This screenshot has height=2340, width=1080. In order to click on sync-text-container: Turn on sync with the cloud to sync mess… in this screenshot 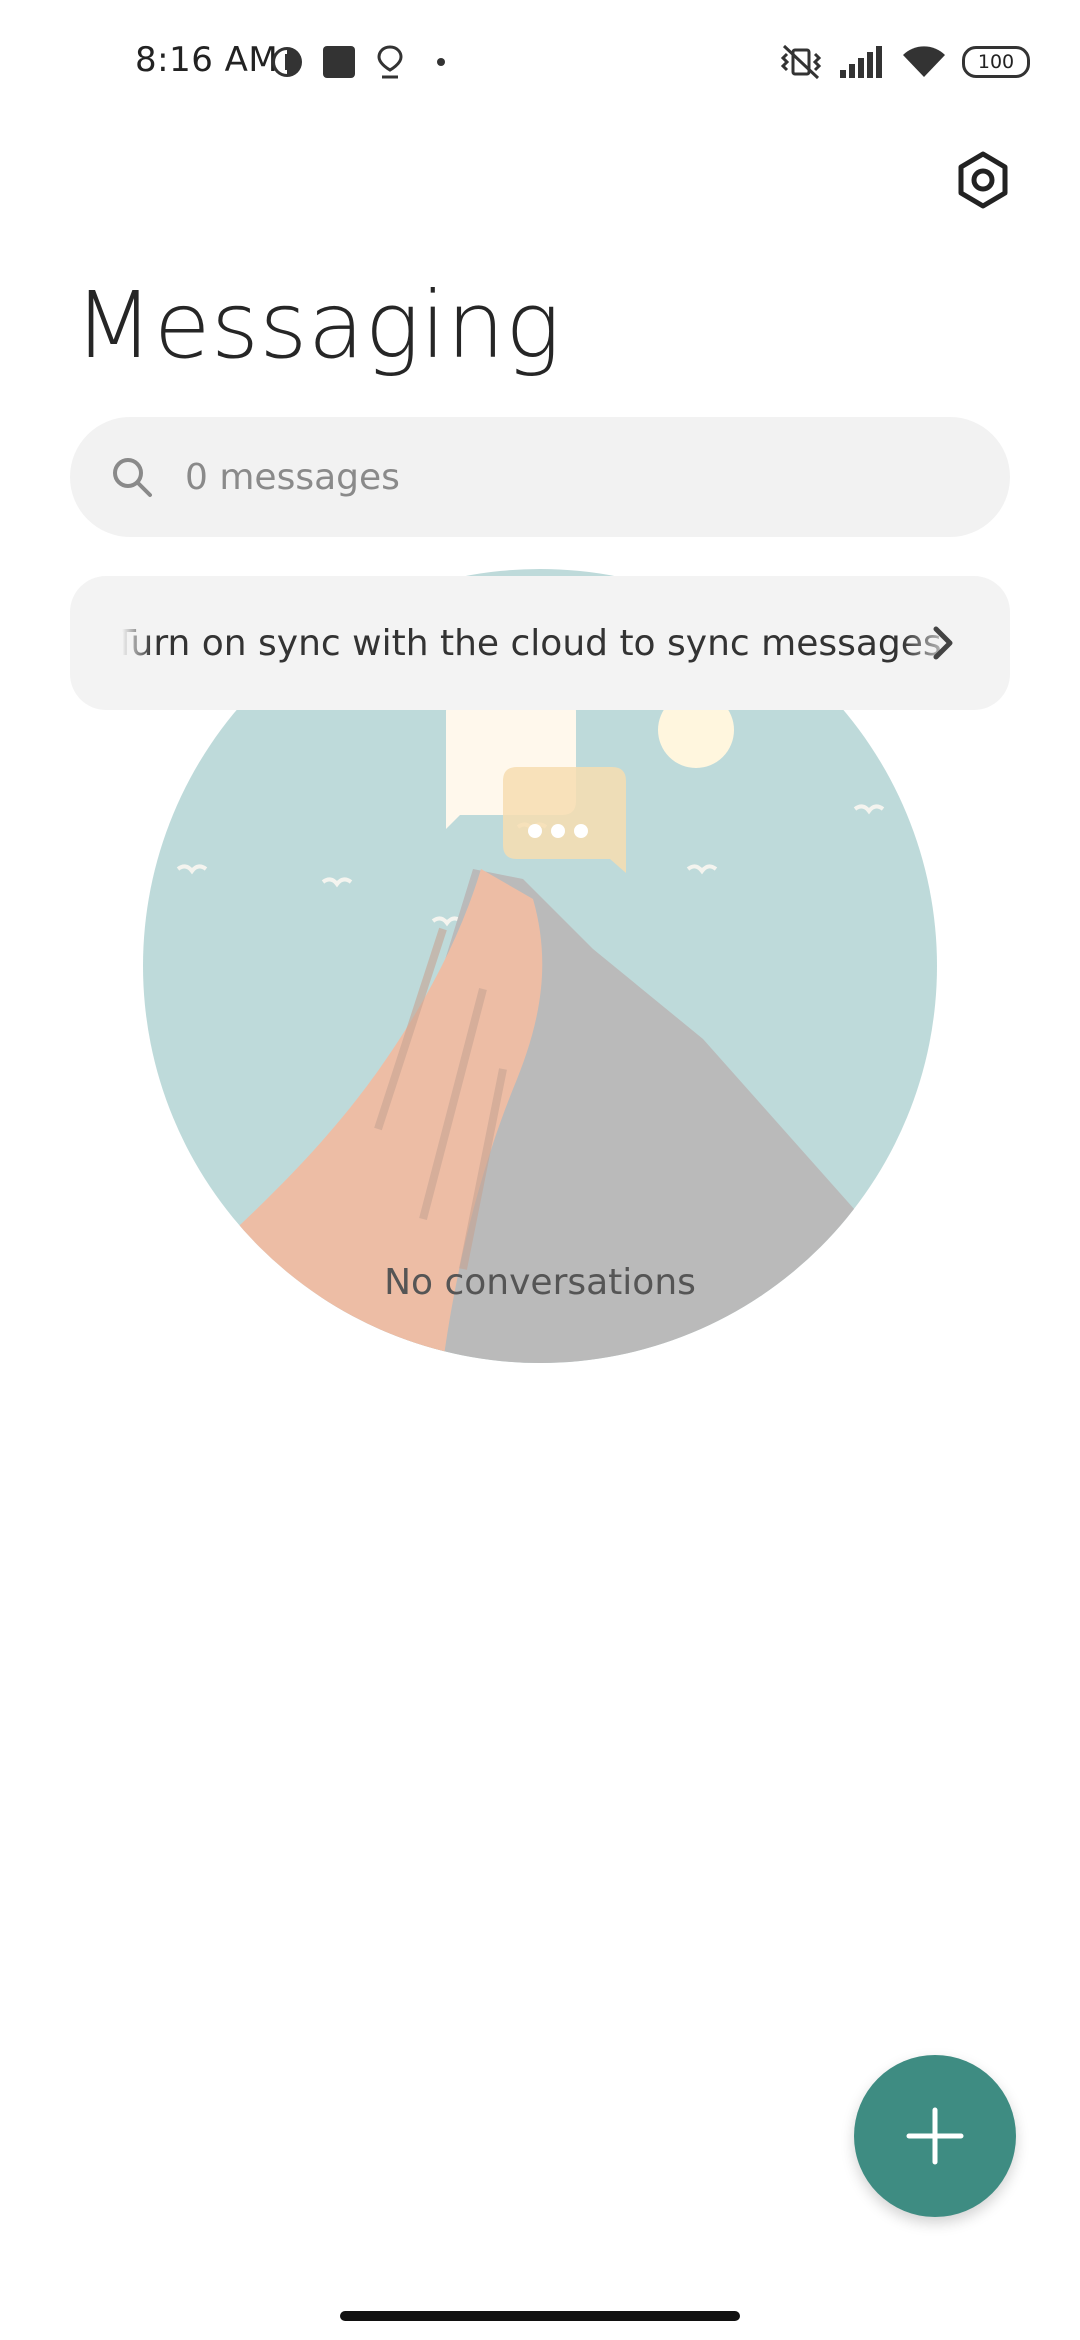, I will do `click(541, 643)`.